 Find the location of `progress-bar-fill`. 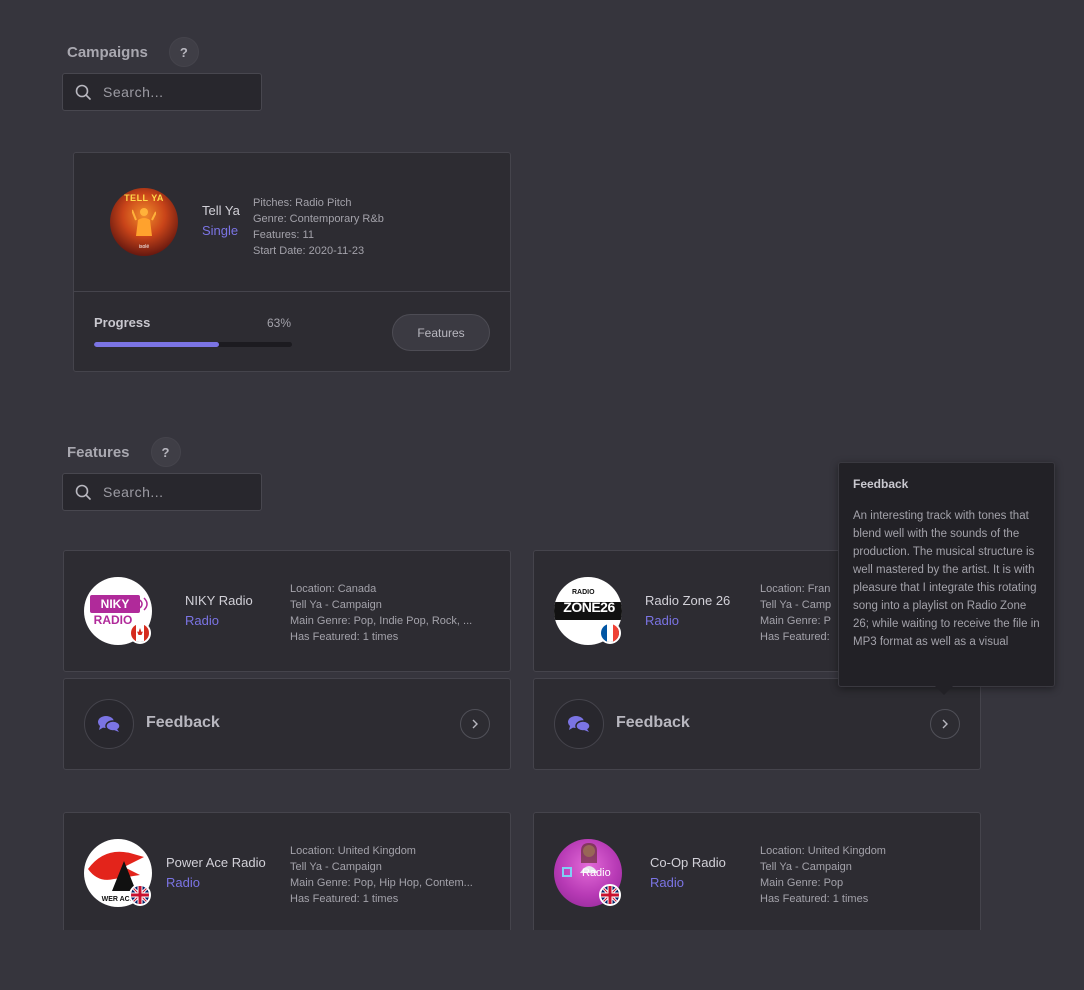

progress-bar-fill is located at coordinates (156, 344).